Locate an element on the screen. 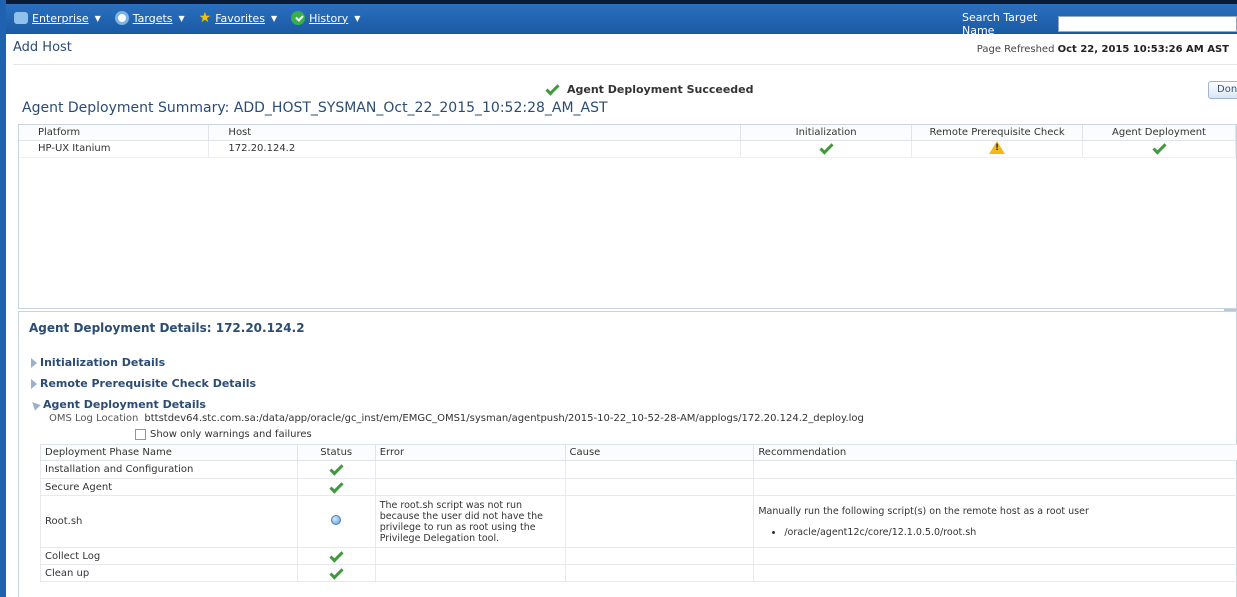 The height and width of the screenshot is (597, 1237). nav-enterprise-label: Enterprise is located at coordinates (60, 18).